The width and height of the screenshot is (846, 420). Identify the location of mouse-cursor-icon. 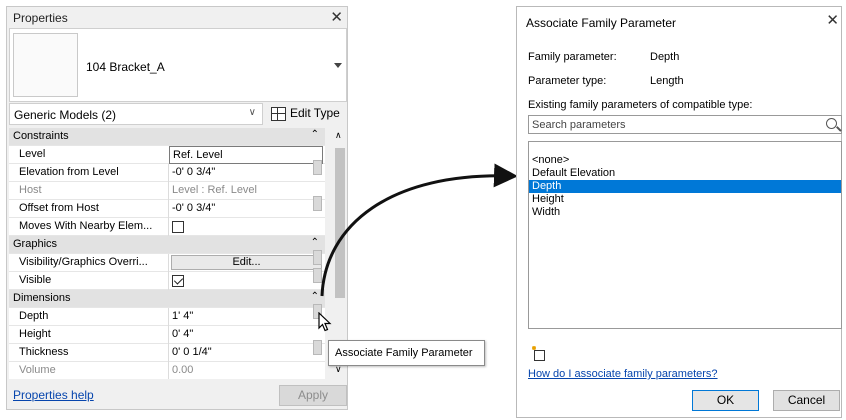
(325, 322).